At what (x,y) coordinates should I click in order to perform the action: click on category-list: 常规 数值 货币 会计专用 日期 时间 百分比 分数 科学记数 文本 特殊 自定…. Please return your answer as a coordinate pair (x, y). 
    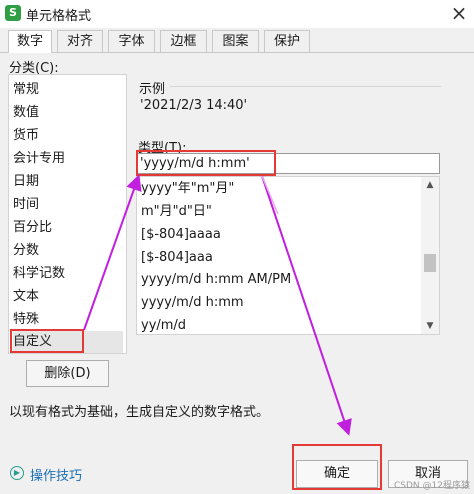
    Looking at the image, I should click on (67, 214).